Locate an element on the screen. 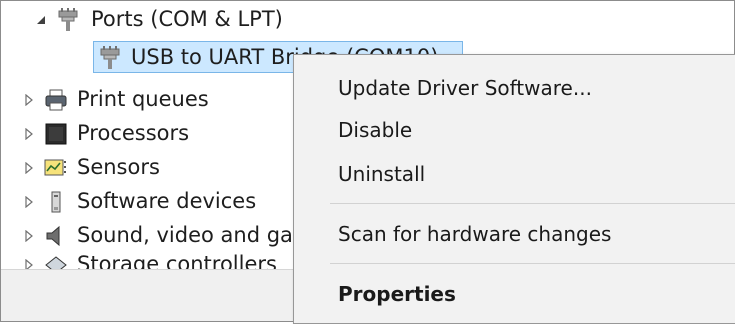  sensor-icon is located at coordinates (56, 168).